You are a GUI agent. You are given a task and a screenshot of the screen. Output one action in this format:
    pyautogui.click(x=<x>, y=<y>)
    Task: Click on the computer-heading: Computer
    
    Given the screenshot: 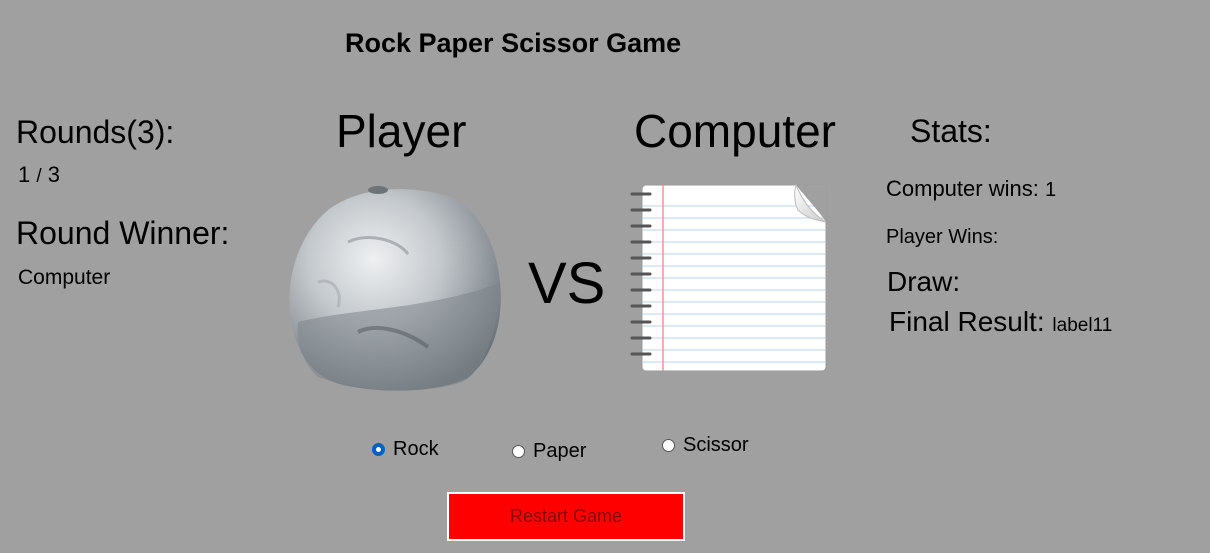 What is the action you would take?
    pyautogui.click(x=735, y=131)
    